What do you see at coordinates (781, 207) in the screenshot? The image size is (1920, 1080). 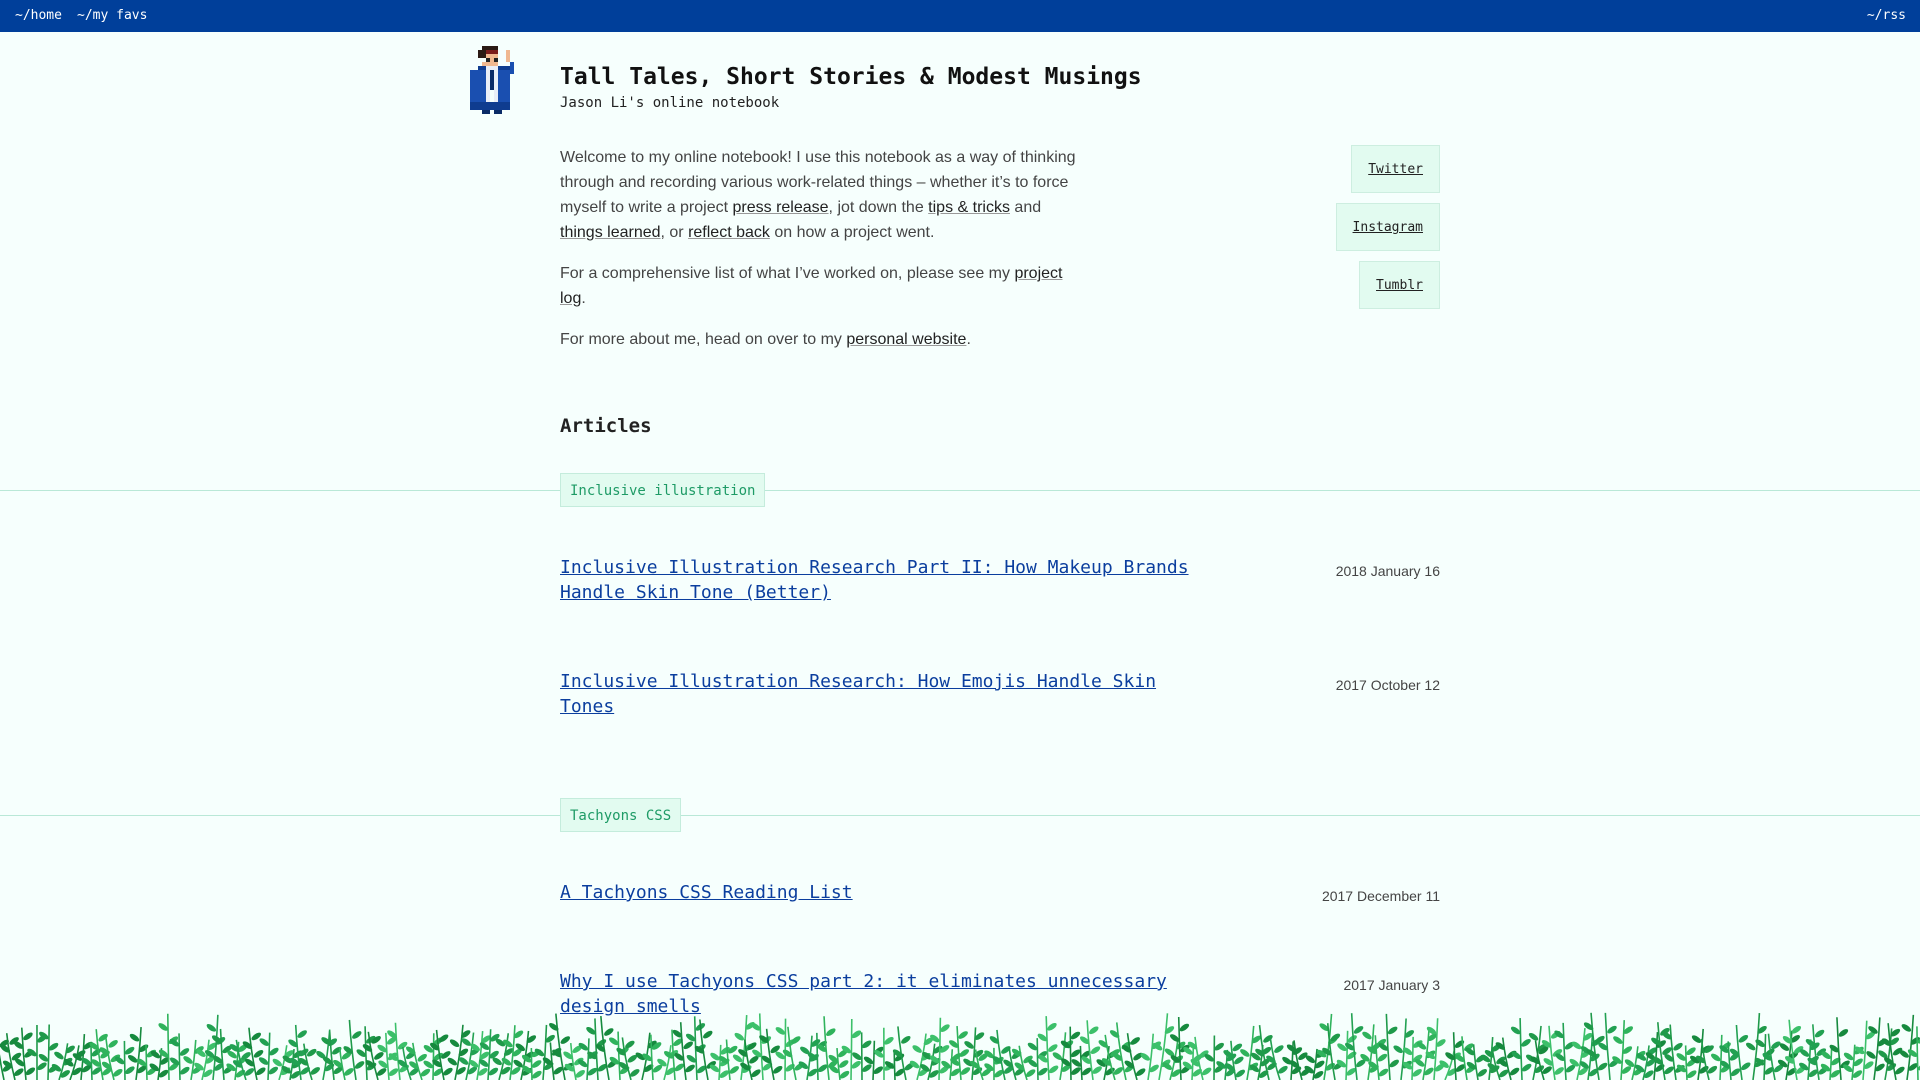 I see `press-release-link: press release` at bounding box center [781, 207].